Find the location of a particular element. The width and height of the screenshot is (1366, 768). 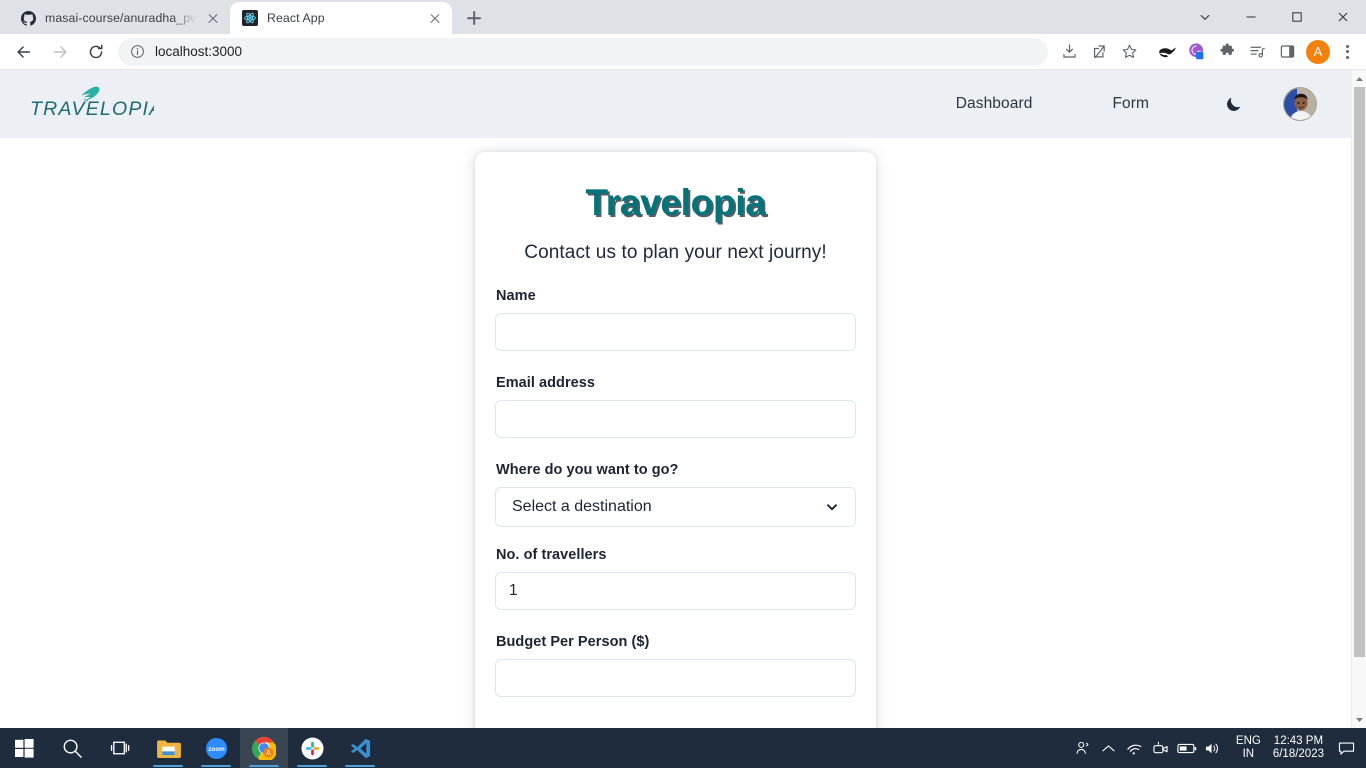

field-travellers: No. of travellers is located at coordinates (675, 588).